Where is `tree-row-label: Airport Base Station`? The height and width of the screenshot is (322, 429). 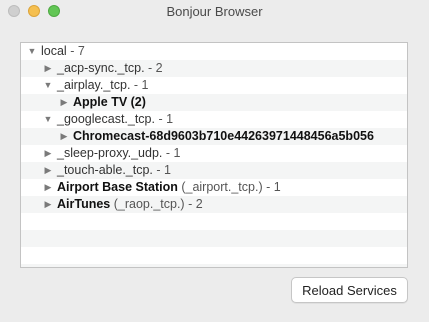
tree-row-label: Airport Base Station is located at coordinates (117, 187).